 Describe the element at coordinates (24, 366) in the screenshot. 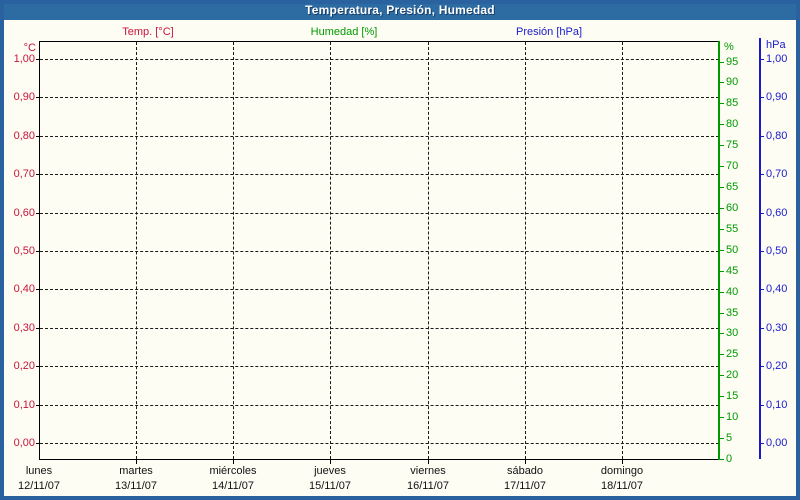

I see `temperature-tick-label: 0,20` at that location.